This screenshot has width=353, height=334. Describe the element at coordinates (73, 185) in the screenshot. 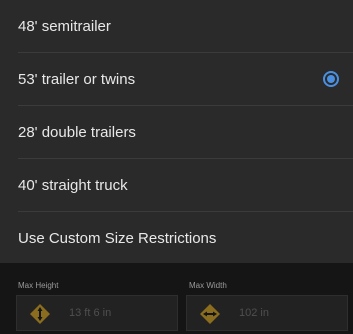

I see `option-label: 40' straight truck` at that location.